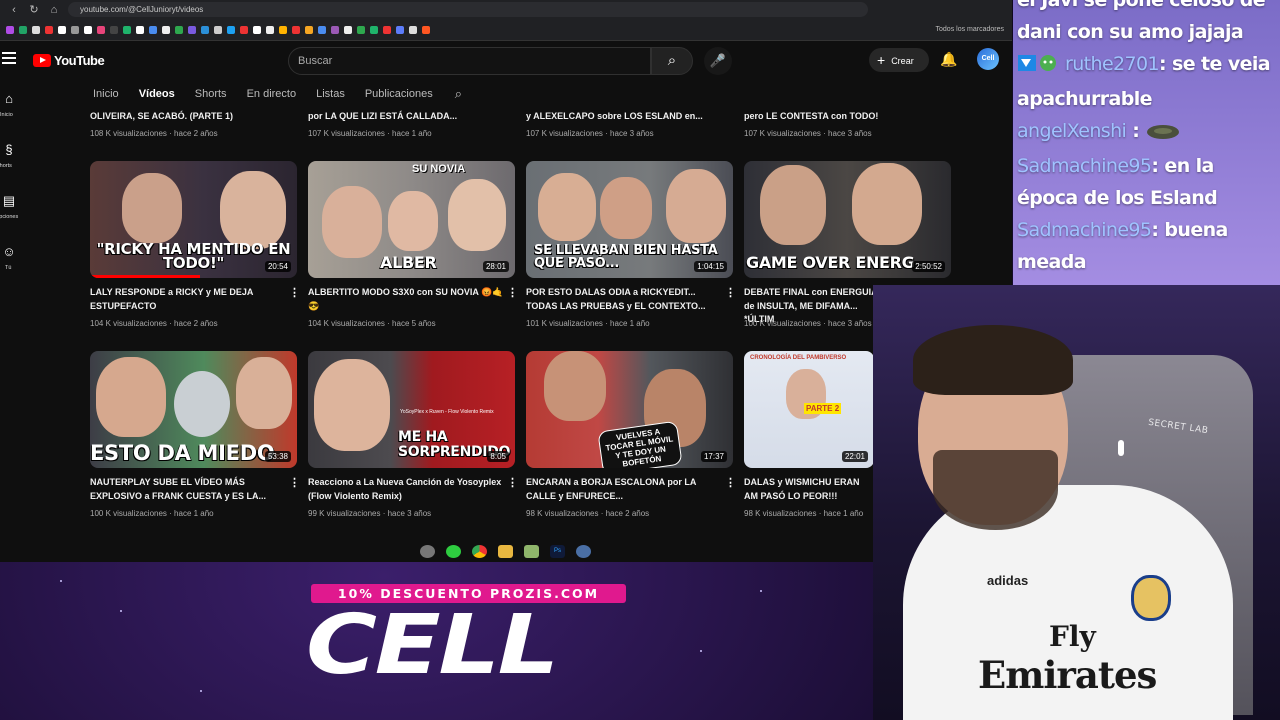 This screenshot has height=720, width=1280. I want to click on notifications-bell-icon: 🔔, so click(948, 59).